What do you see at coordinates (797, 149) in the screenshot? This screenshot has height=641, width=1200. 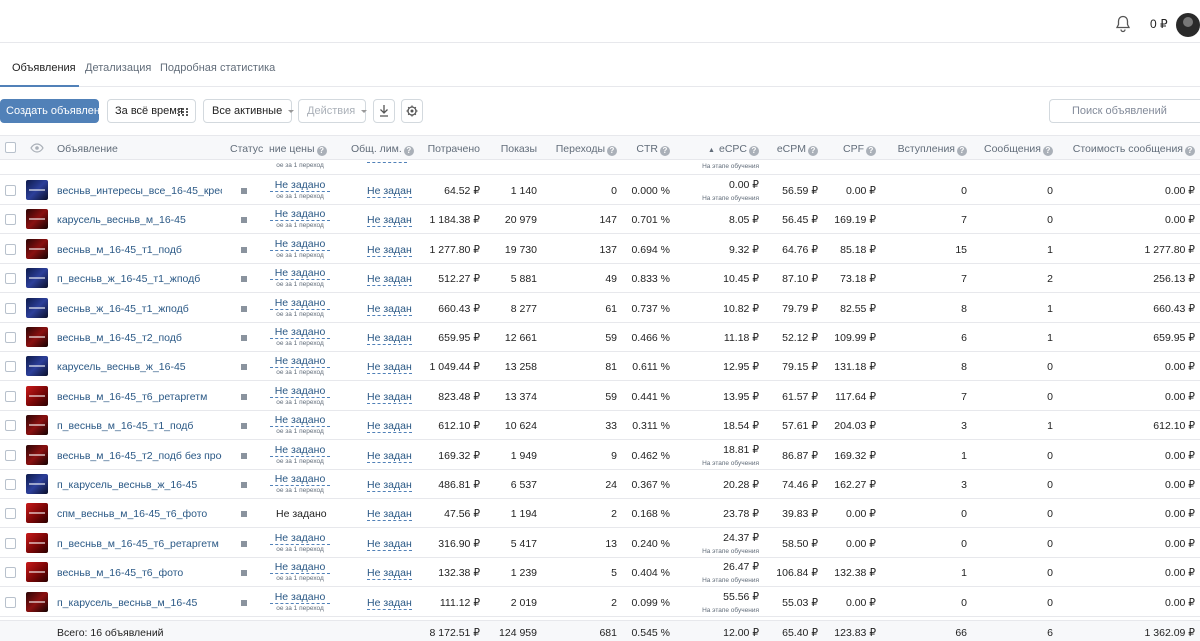 I see `col-ecpm: eCPM?` at bounding box center [797, 149].